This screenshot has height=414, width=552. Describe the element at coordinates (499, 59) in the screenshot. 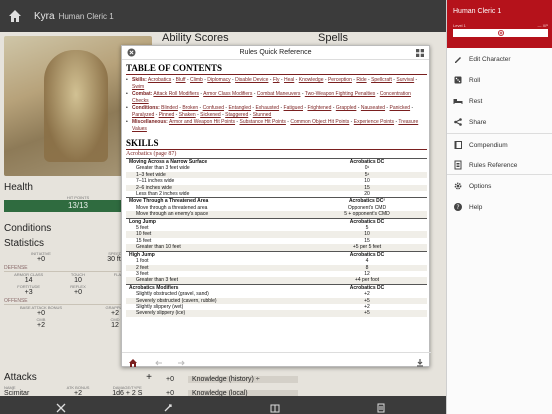

I see `menu-item: Edit Character` at that location.